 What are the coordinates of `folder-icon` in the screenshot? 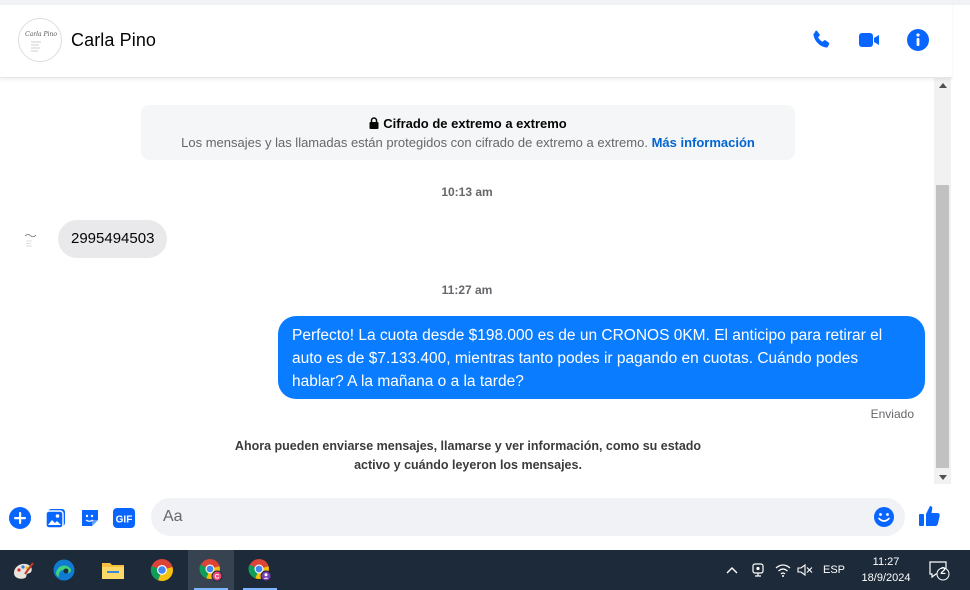 It's located at (113, 571).